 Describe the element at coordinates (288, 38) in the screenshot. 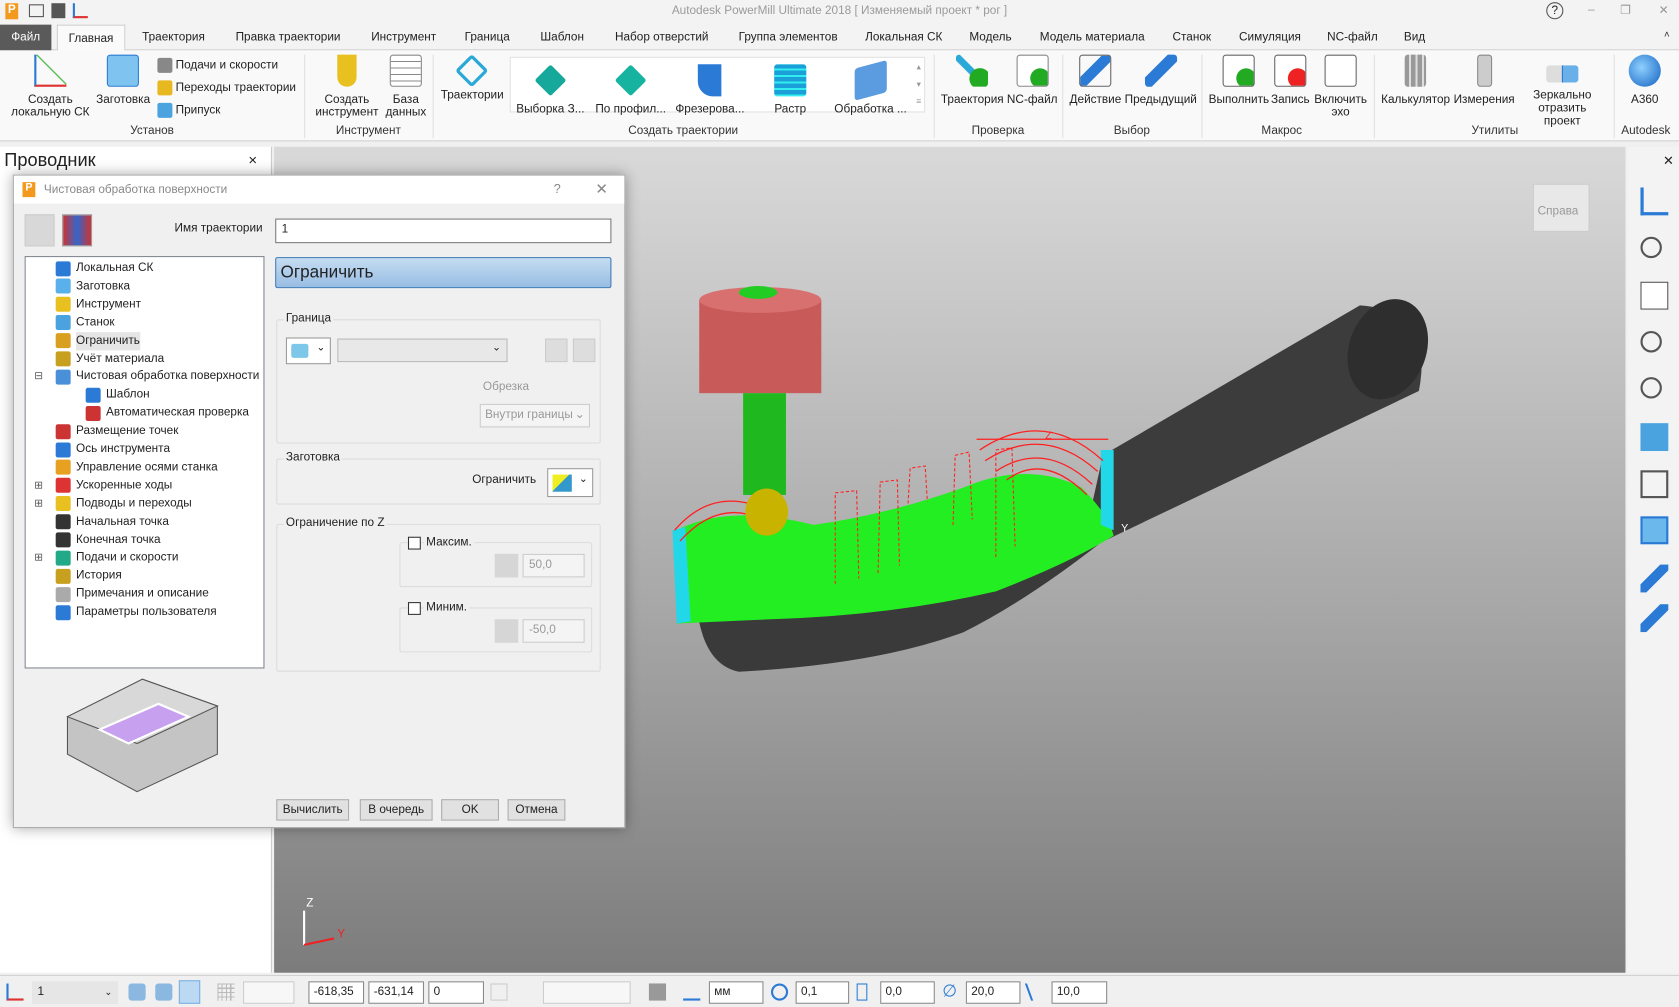

I see `tab-toolpath-edit: Правка траектории` at that location.